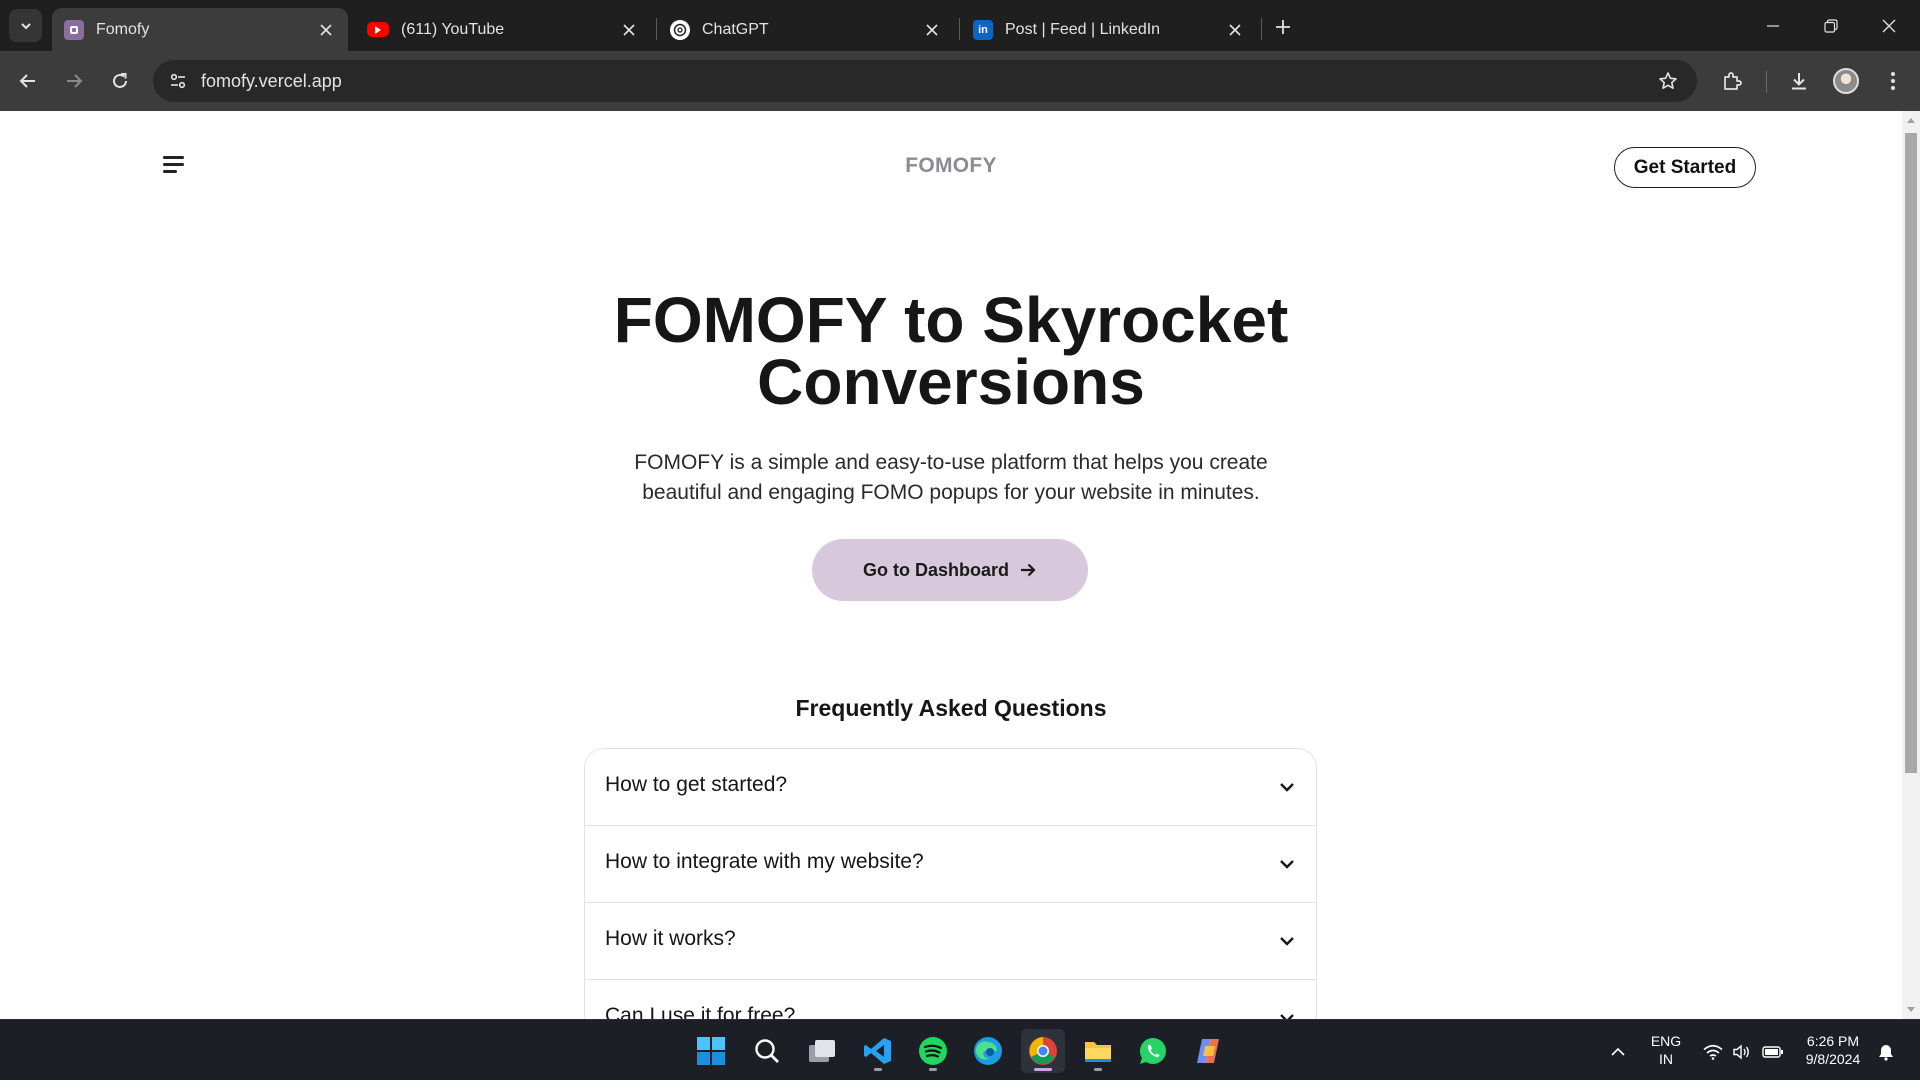 The height and width of the screenshot is (1080, 1920). I want to click on star-icon, so click(1668, 80).